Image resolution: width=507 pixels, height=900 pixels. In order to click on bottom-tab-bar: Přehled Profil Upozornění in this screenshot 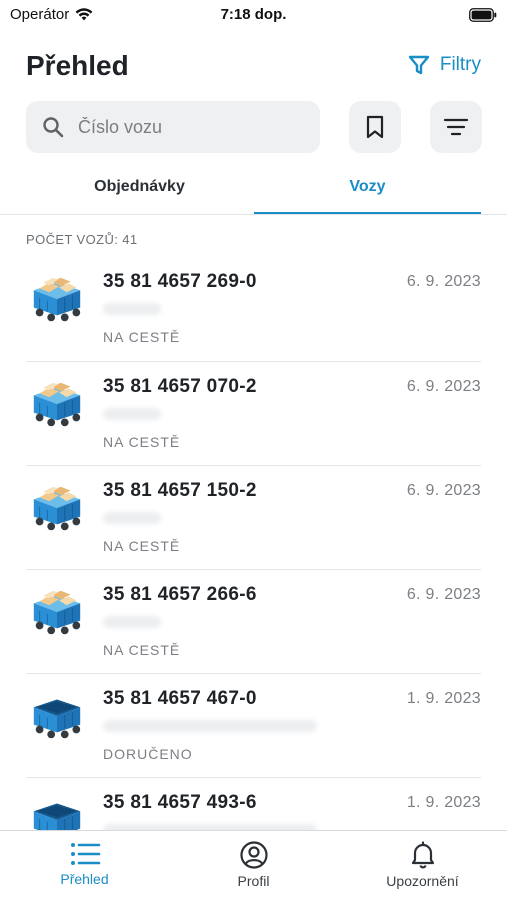, I will do `click(253, 865)`.